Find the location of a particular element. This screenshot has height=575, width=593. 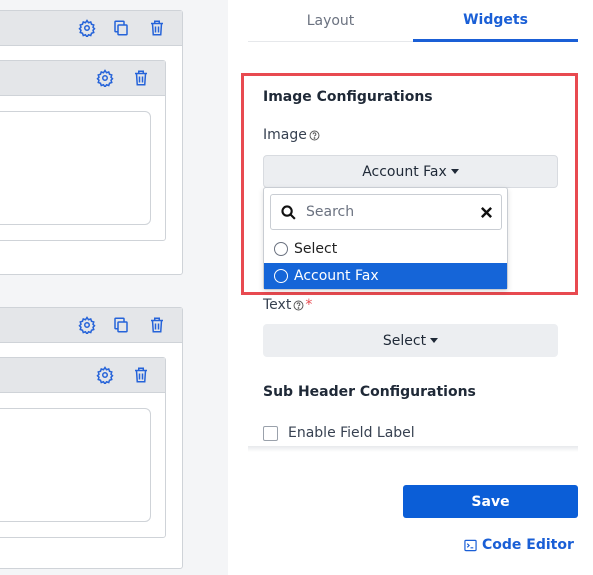

text-label-text: Text is located at coordinates (277, 305).